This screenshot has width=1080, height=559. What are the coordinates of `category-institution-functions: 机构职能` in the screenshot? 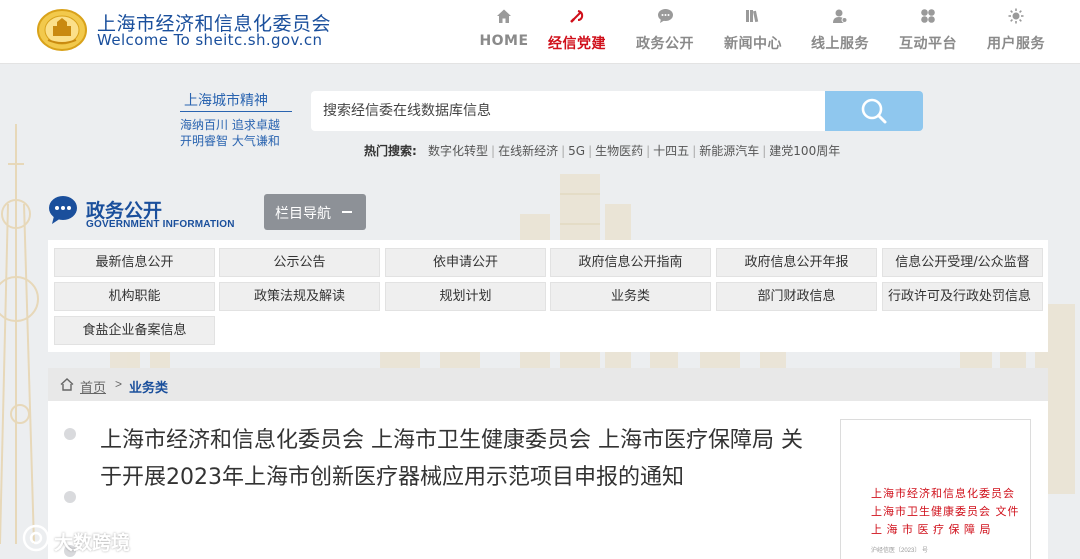 It's located at (134, 296).